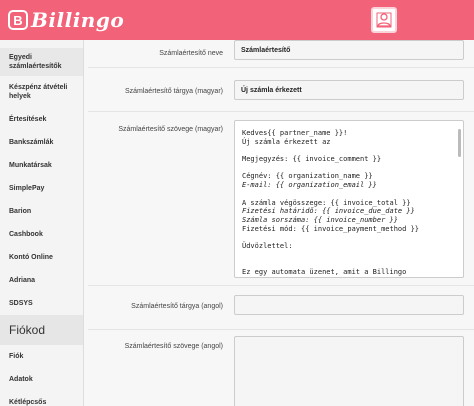 The height and width of the screenshot is (406, 474). I want to click on body-en-label: Számlaértesítő szövege (angol), so click(173, 346).